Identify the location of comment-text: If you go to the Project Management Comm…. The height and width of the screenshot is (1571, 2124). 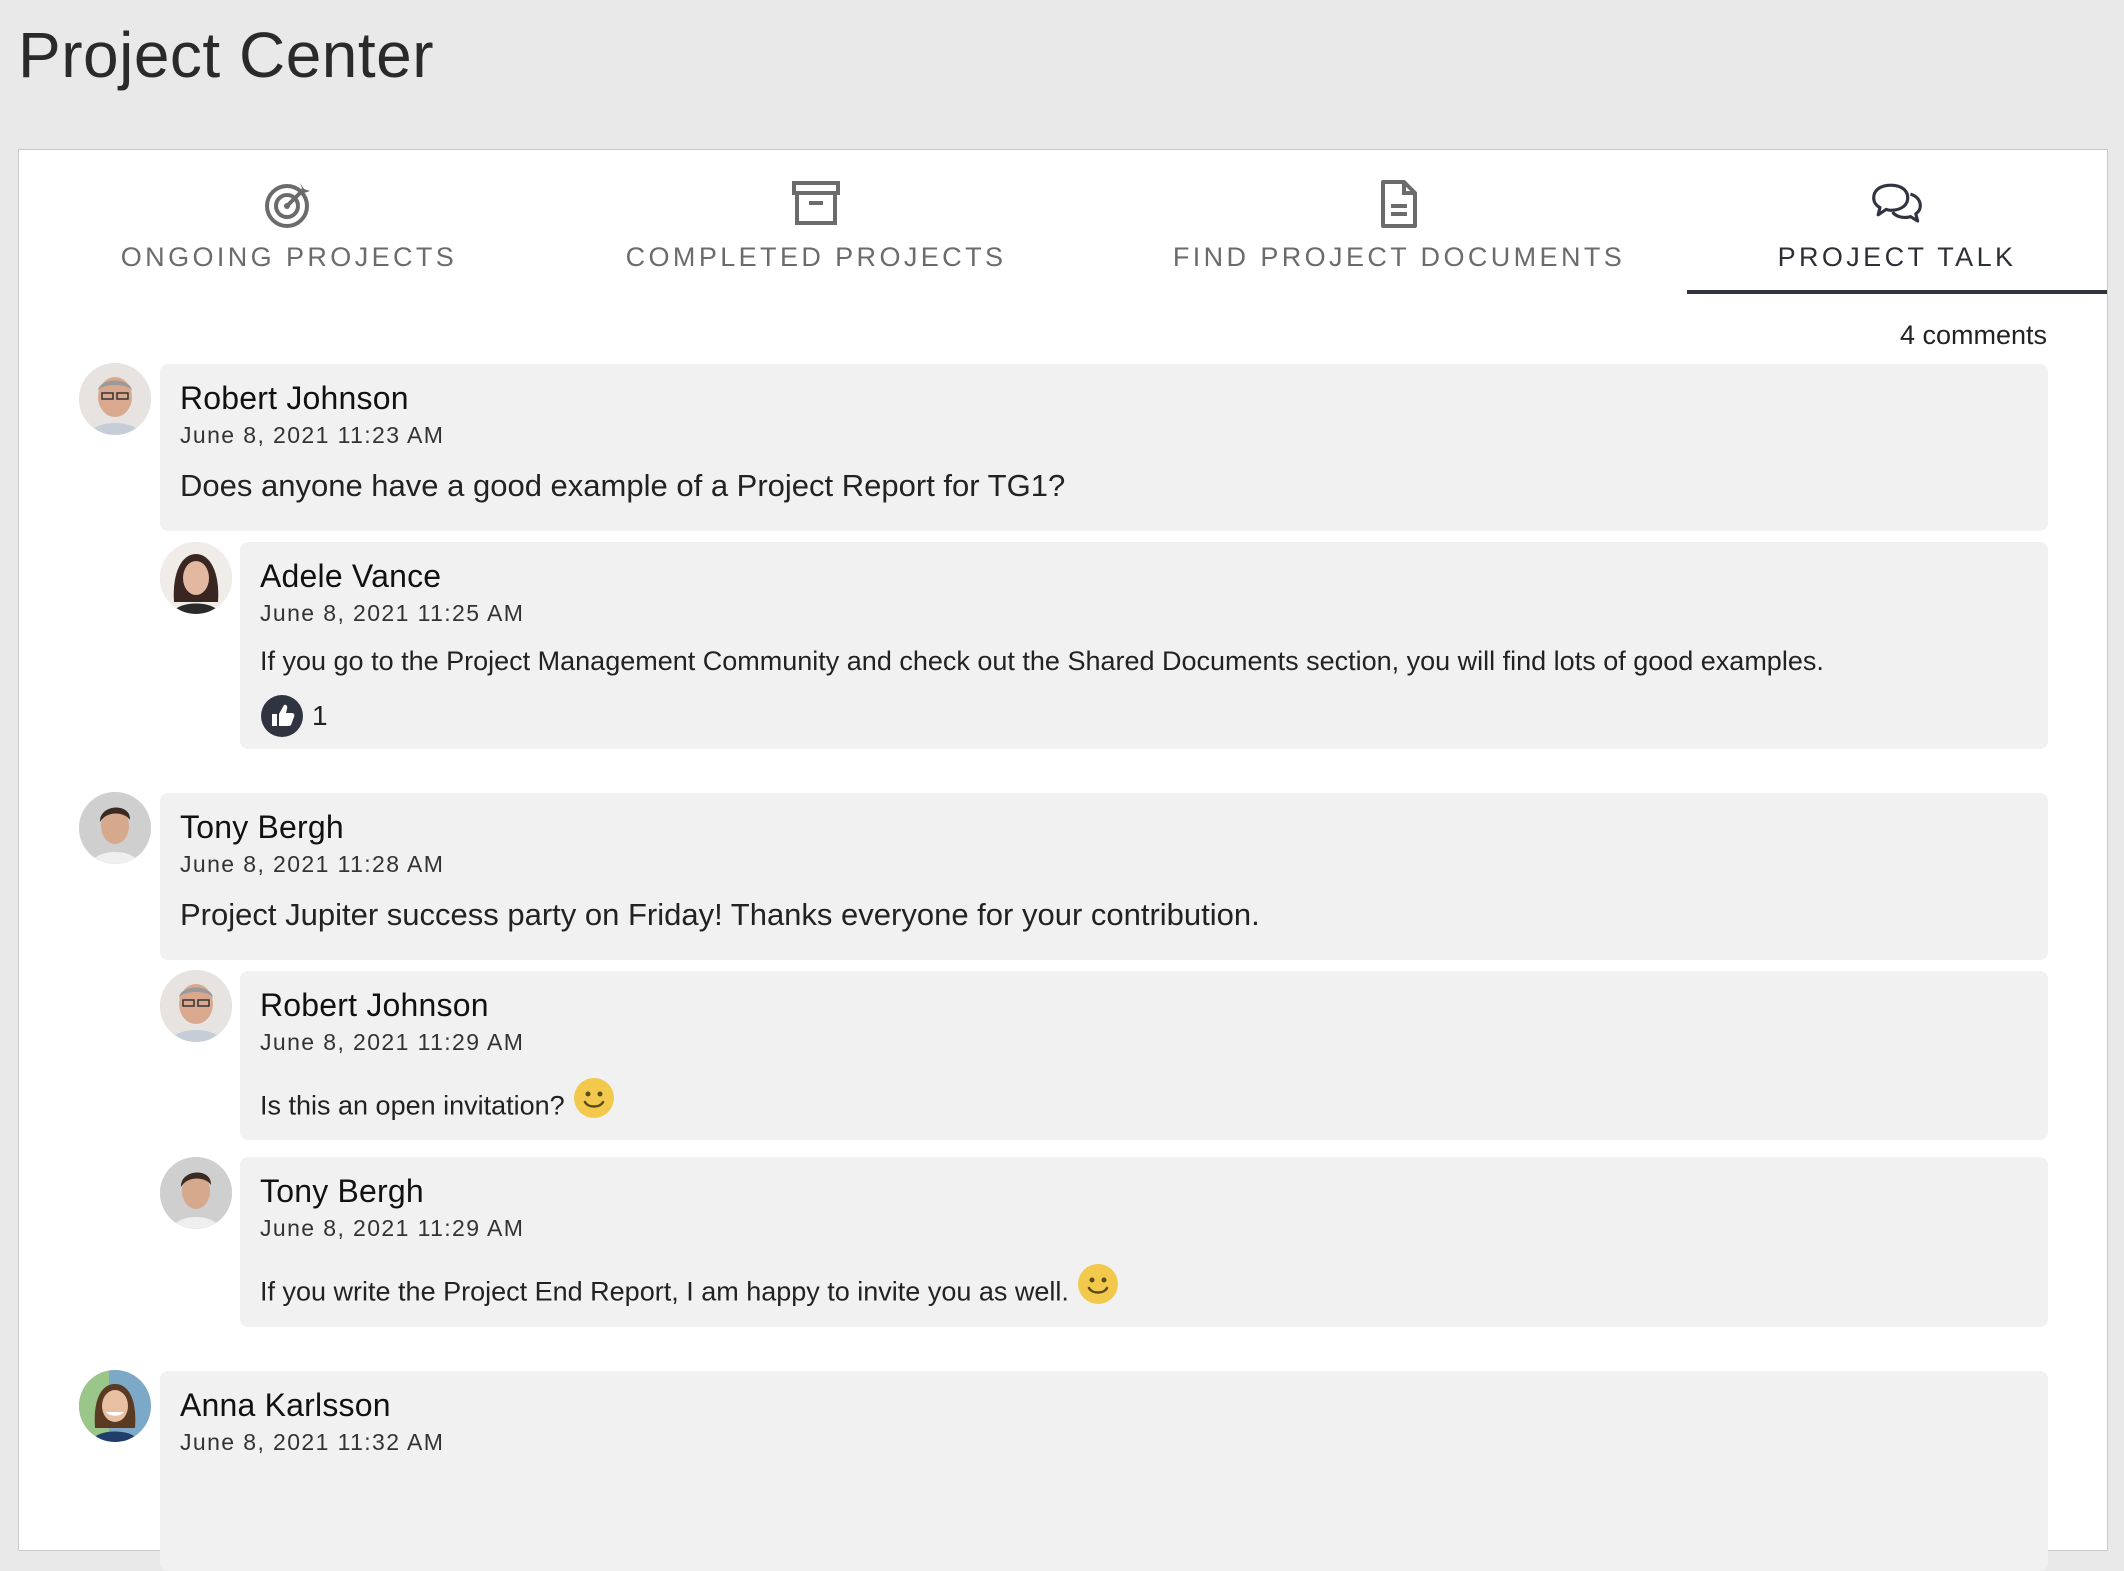
(1042, 661).